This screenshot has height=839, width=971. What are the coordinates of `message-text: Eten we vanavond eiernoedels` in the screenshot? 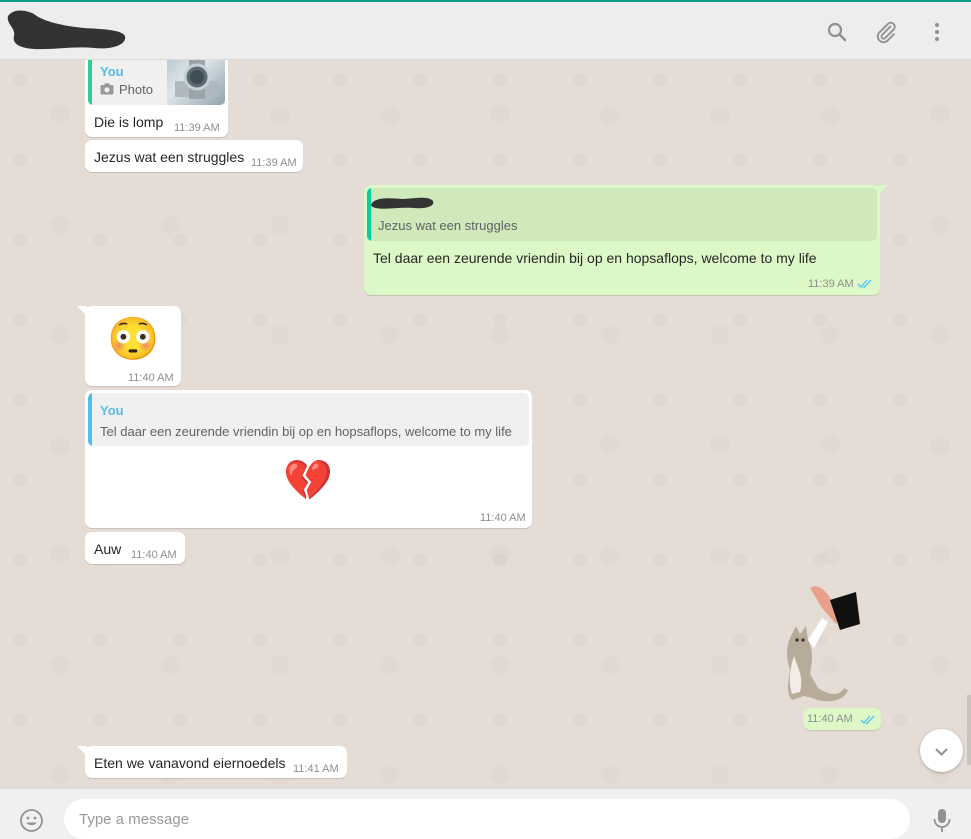 It's located at (190, 763).